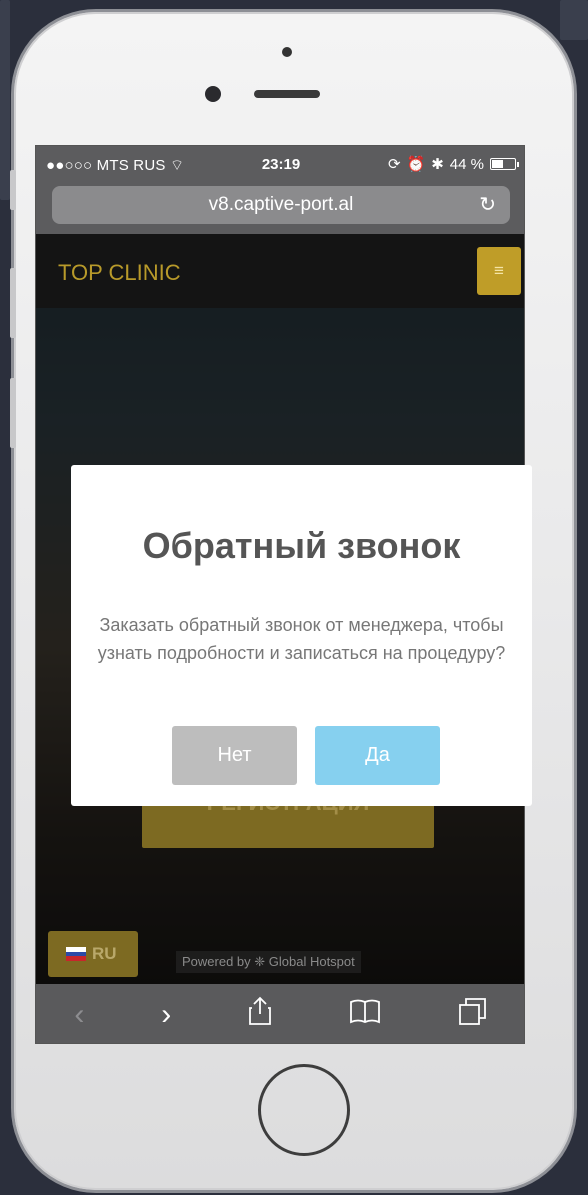  What do you see at coordinates (166, 1015) in the screenshot?
I see `forward-icon: ›` at bounding box center [166, 1015].